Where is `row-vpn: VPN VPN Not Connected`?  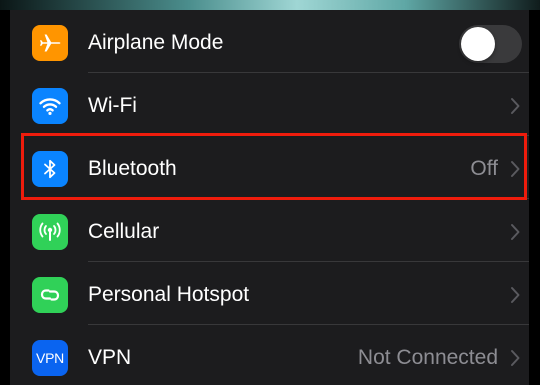 row-vpn: VPN VPN Not Connected is located at coordinates (269, 355).